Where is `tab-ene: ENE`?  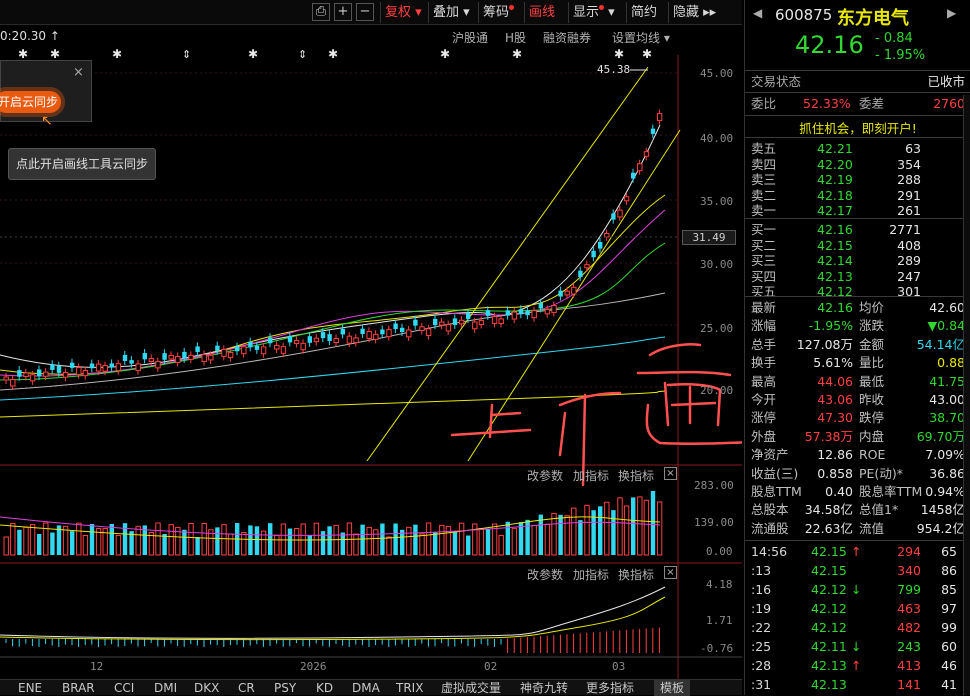
tab-ene: ENE is located at coordinates (30, 688).